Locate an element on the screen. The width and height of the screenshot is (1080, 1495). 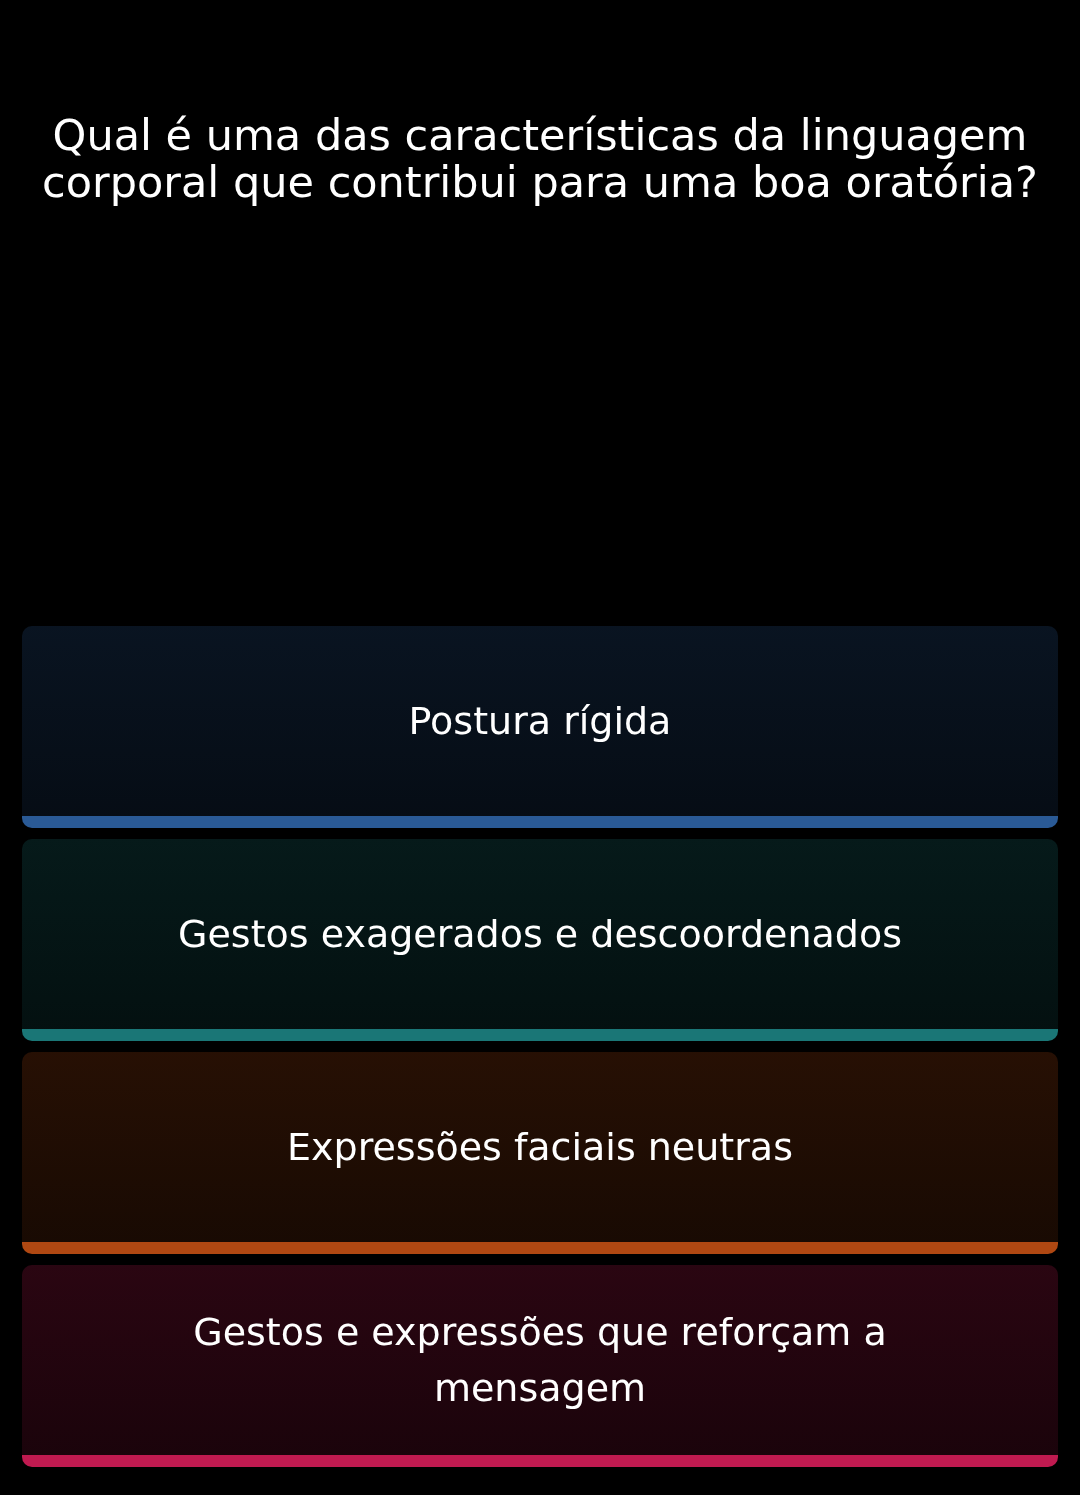
answer-option: Expressões faciais neutras is located at coordinates (540, 1153).